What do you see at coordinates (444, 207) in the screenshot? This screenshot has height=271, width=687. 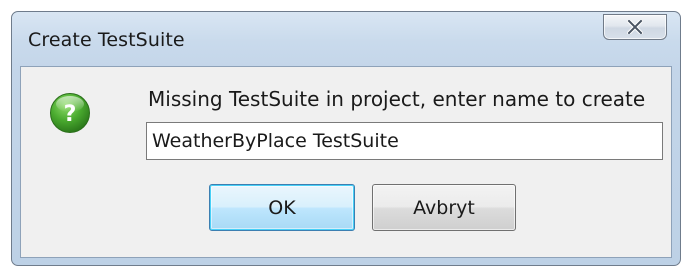 I see `cancel-button: Avbryt` at bounding box center [444, 207].